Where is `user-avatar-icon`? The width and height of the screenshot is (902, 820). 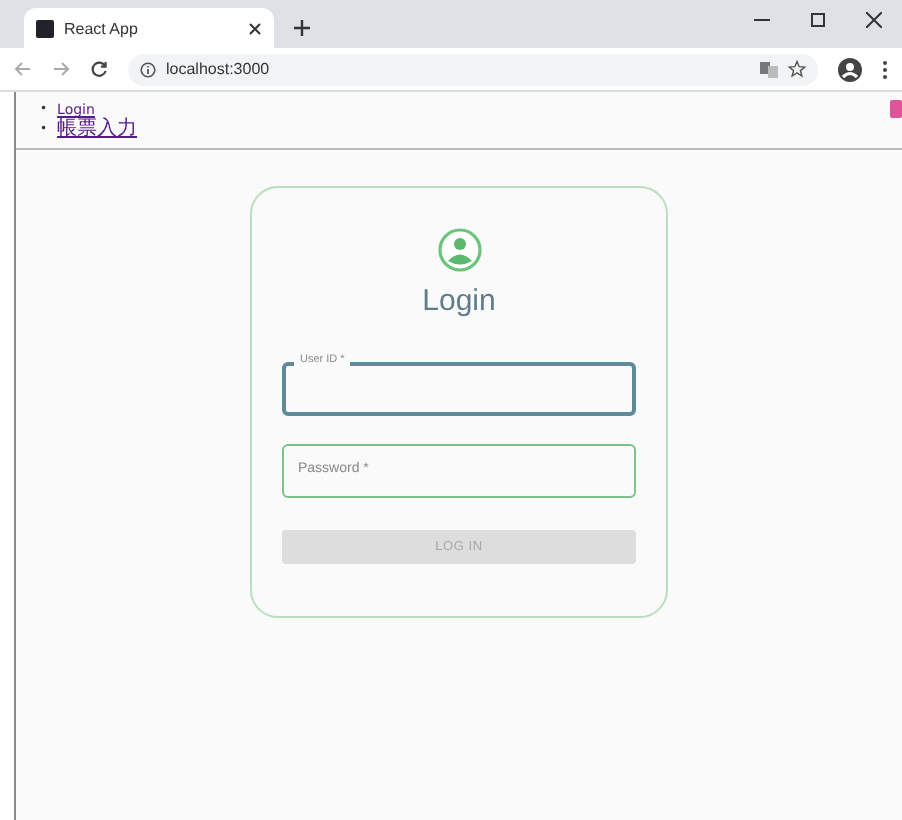 user-avatar-icon is located at coordinates (459, 250).